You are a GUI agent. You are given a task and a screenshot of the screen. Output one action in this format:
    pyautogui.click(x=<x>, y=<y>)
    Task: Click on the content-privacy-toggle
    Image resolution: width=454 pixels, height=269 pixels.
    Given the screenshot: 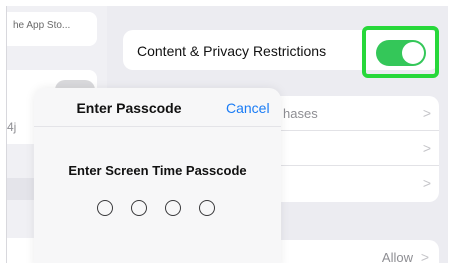 What is the action you would take?
    pyautogui.click(x=401, y=53)
    